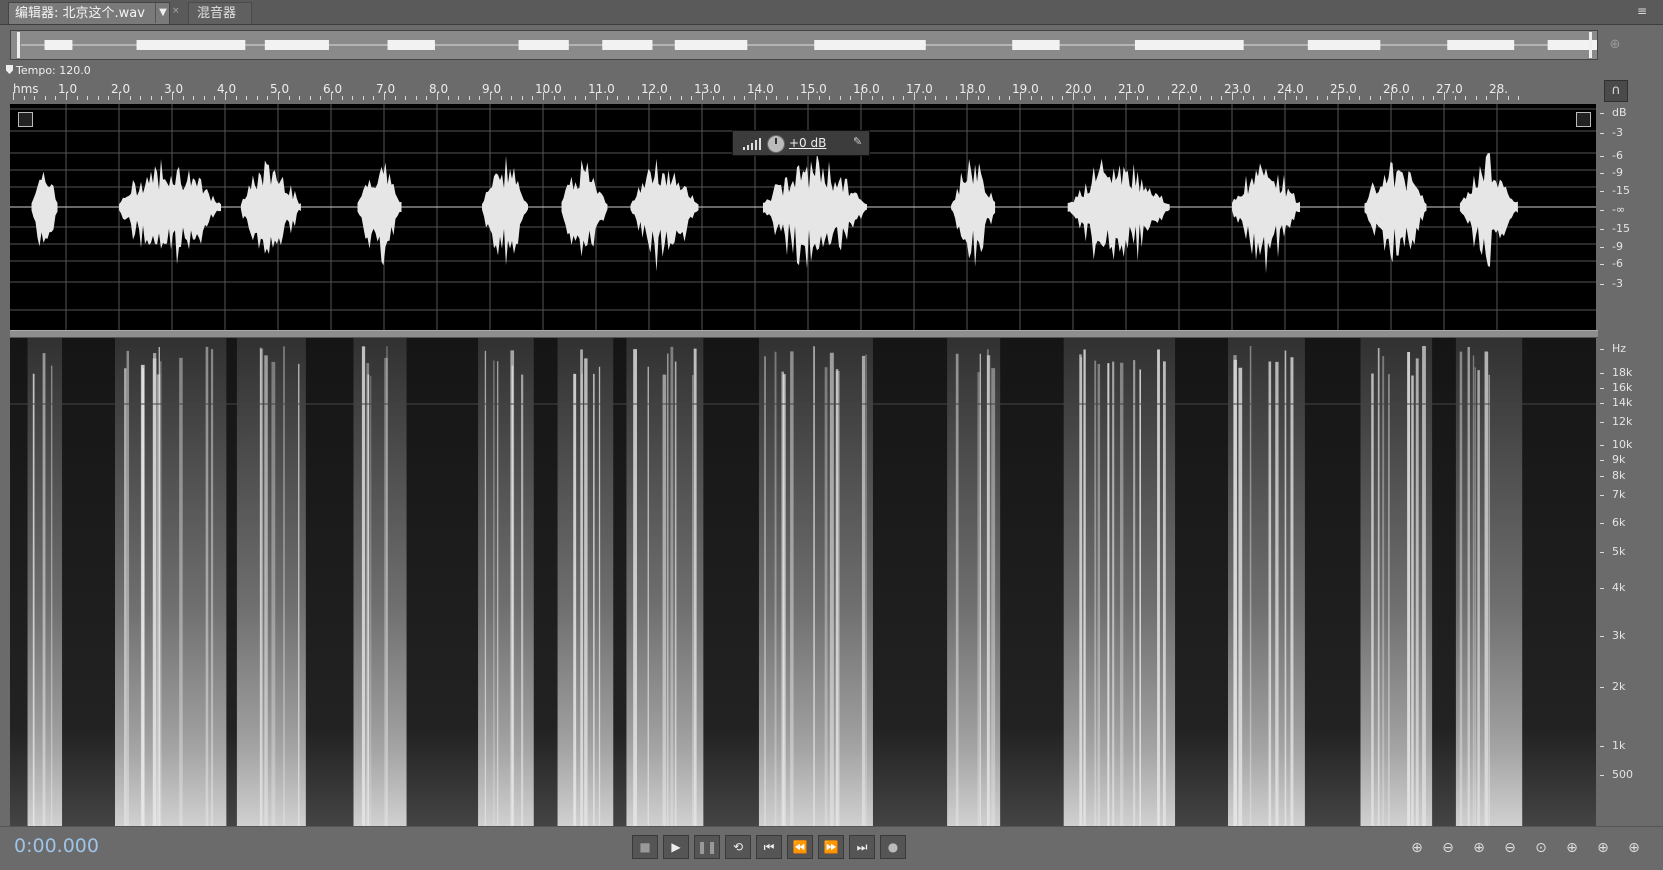 Image resolution: width=1663 pixels, height=870 pixels. I want to click on panel-menu-icon: ≡, so click(1642, 11).